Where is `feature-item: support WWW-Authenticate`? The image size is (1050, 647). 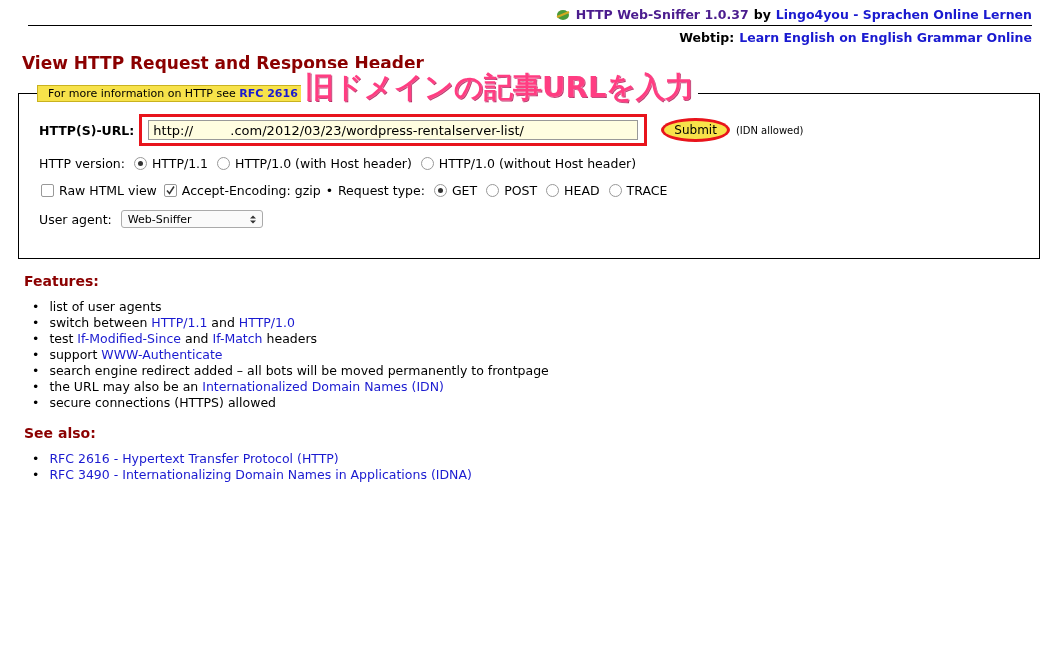 feature-item: support WWW-Authenticate is located at coordinates (136, 355).